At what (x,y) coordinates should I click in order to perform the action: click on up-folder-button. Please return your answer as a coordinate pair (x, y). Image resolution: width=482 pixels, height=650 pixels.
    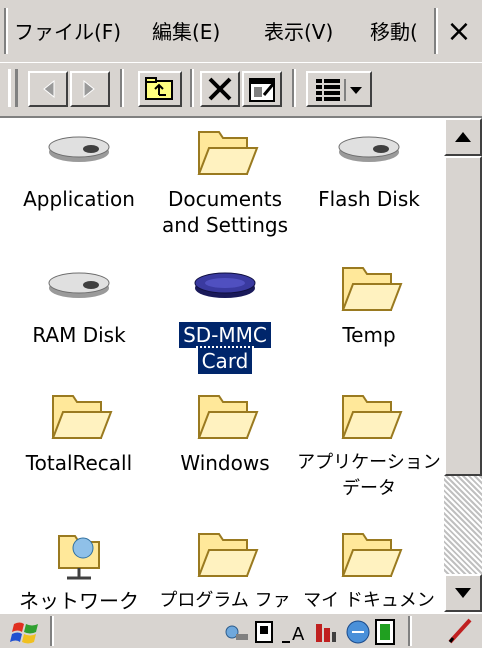
    Looking at the image, I should click on (160, 89).